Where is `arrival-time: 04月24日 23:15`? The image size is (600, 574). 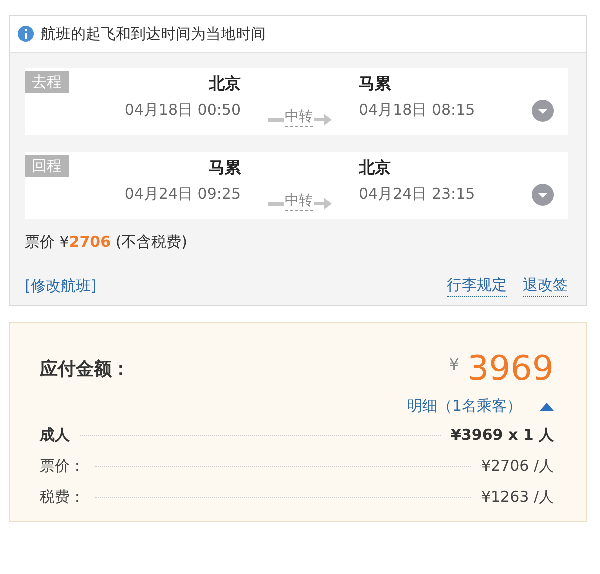
arrival-time: 04月24日 23:15 is located at coordinates (417, 194).